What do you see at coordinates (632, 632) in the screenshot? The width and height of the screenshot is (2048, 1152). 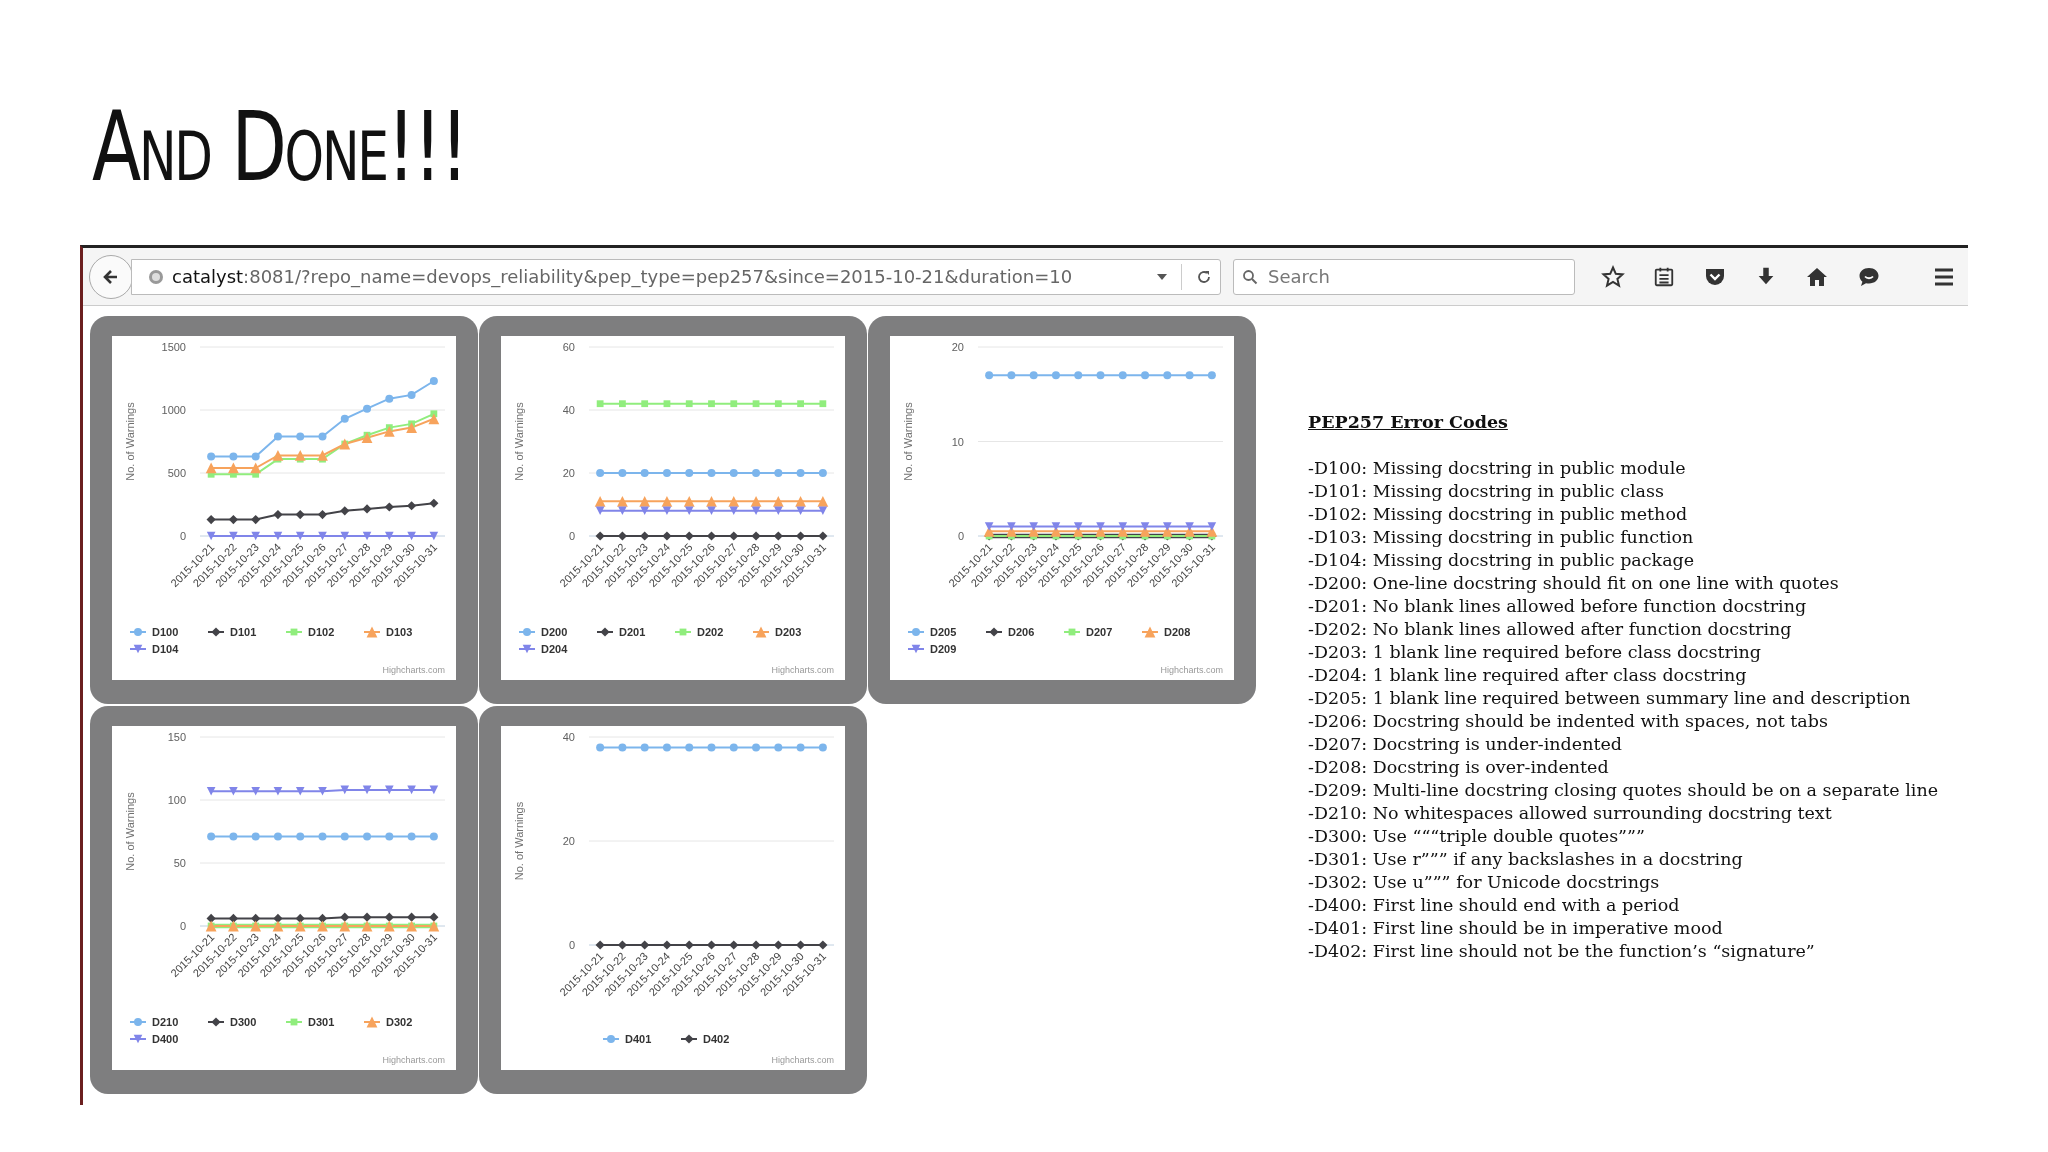 I see `legend-label: D201` at bounding box center [632, 632].